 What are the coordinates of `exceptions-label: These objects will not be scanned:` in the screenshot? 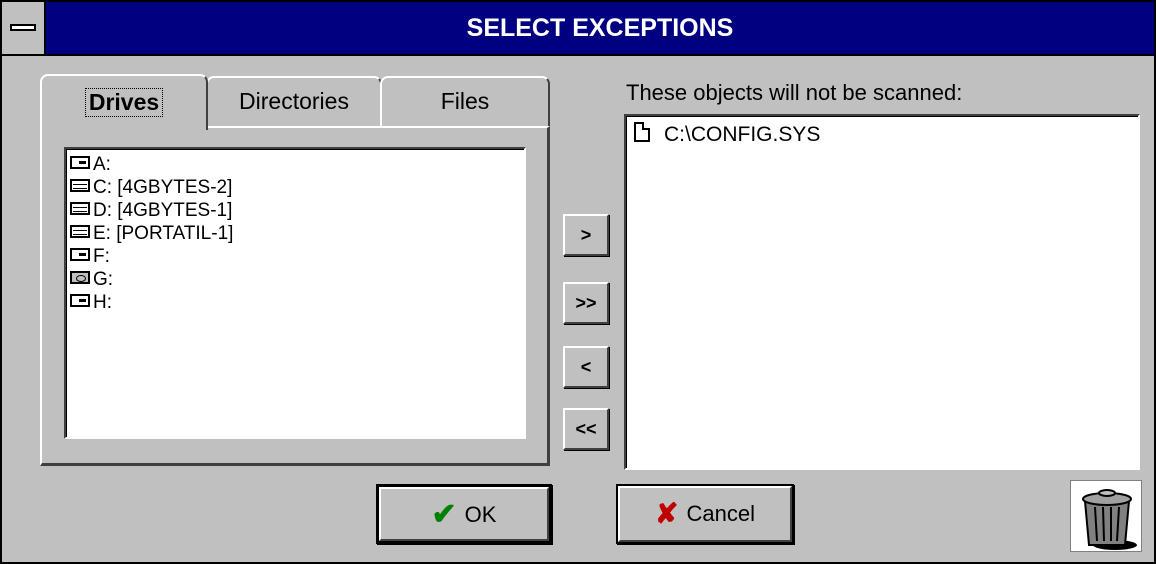 It's located at (794, 92).